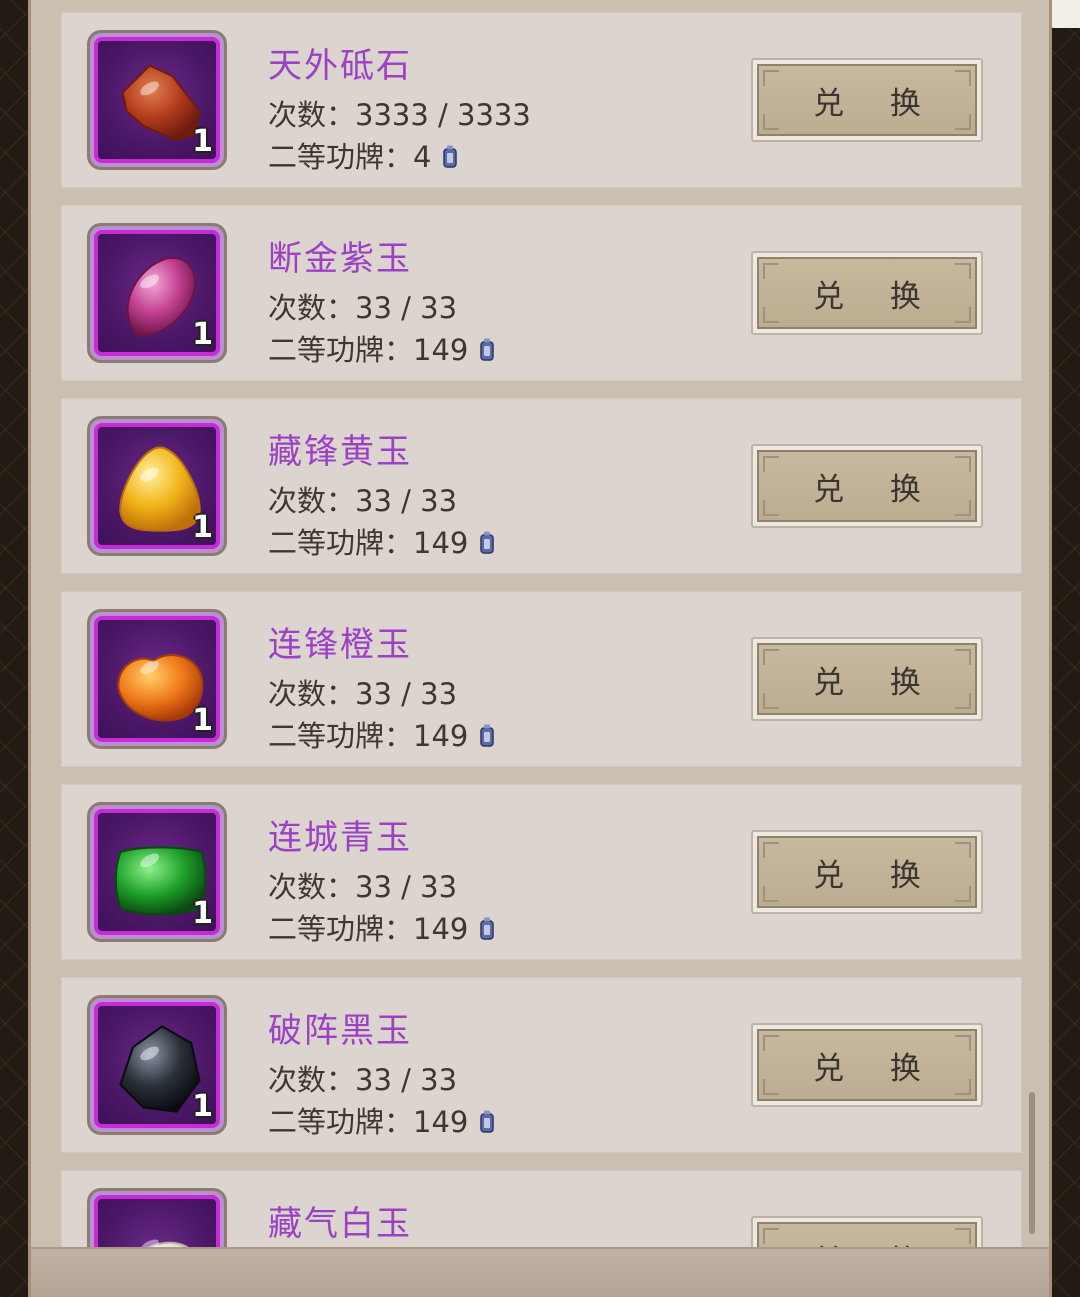 The height and width of the screenshot is (1297, 1080). What do you see at coordinates (340, 1224) in the screenshot?
I see `item-name: 藏气白玉` at bounding box center [340, 1224].